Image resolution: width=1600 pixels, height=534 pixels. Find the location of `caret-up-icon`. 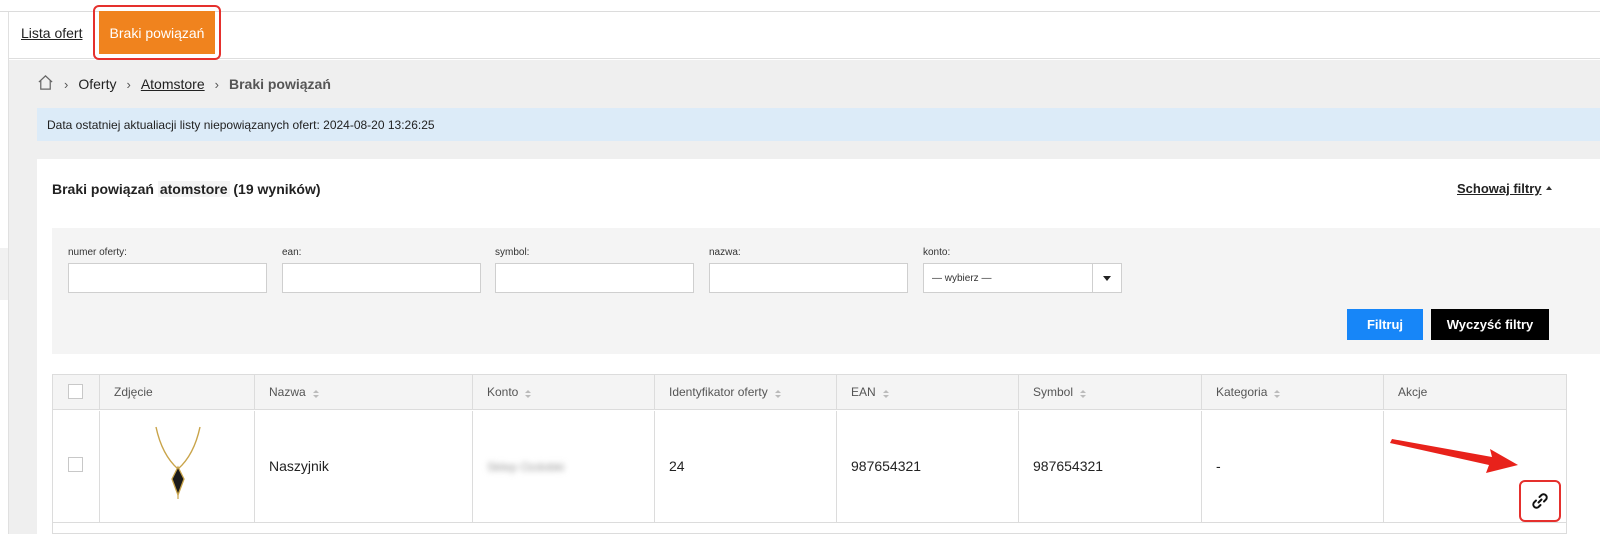

caret-up-icon is located at coordinates (1549, 188).